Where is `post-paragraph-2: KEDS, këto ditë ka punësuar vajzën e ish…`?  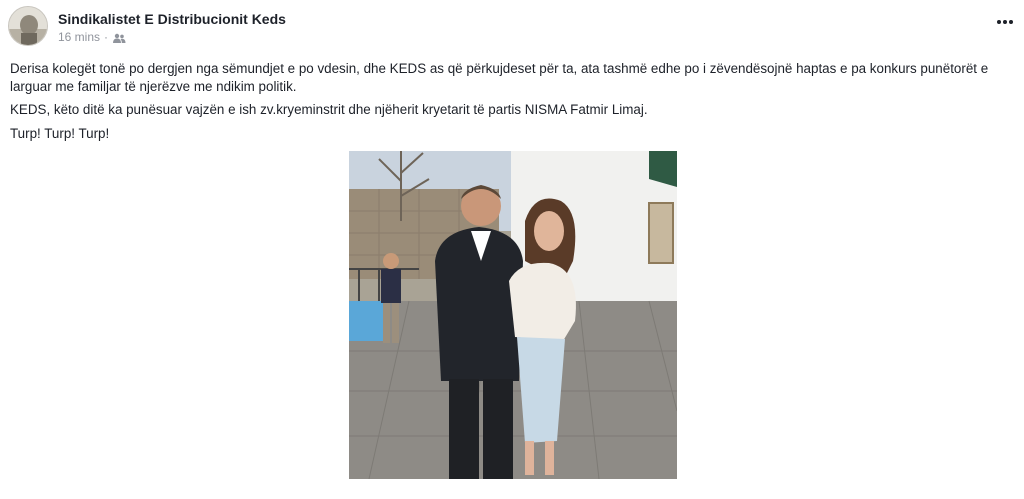
post-paragraph-2: KEDS, këto ditë ka punësuar vajzën e ish… is located at coordinates (329, 109).